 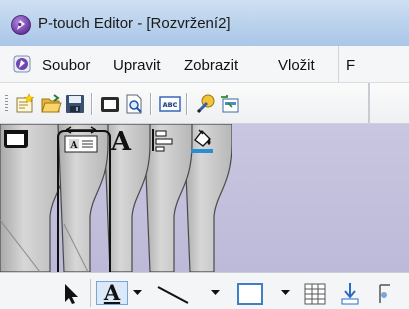 What do you see at coordinates (75, 104) in the screenshot?
I see `save-icon` at bounding box center [75, 104].